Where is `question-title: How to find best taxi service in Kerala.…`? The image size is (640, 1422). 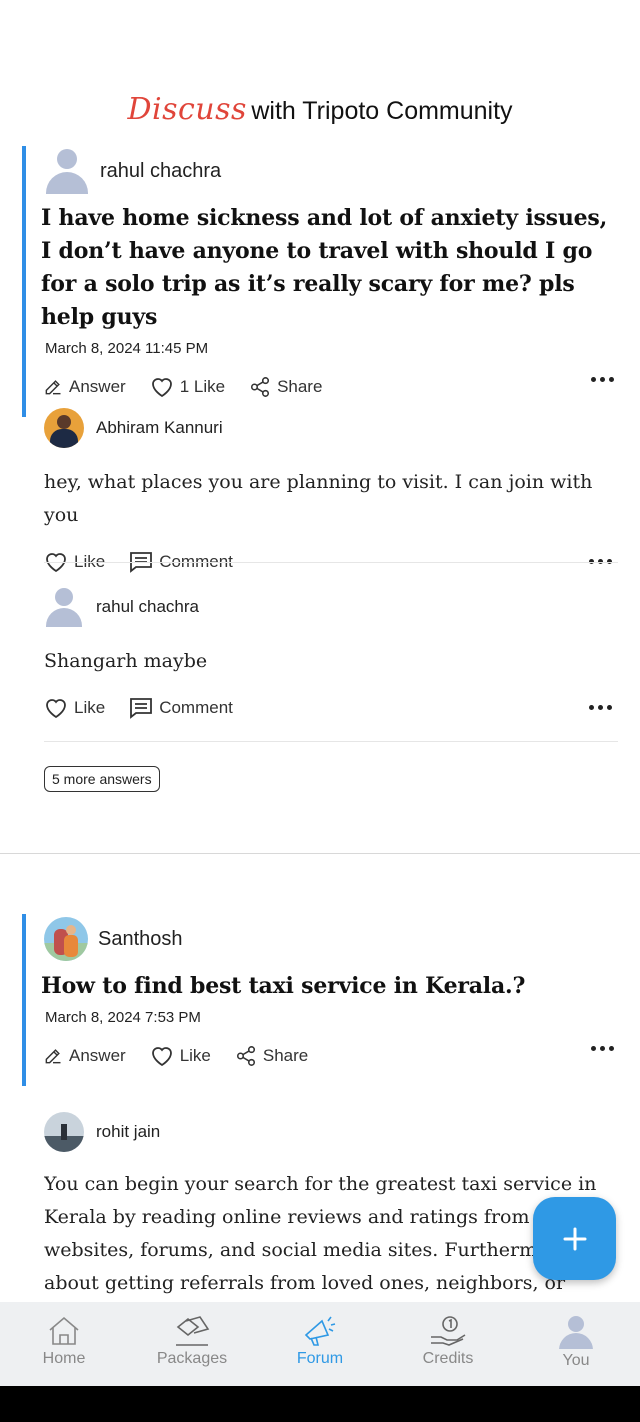 question-title: How to find best taxi service in Kerala.… is located at coordinates (324, 986).